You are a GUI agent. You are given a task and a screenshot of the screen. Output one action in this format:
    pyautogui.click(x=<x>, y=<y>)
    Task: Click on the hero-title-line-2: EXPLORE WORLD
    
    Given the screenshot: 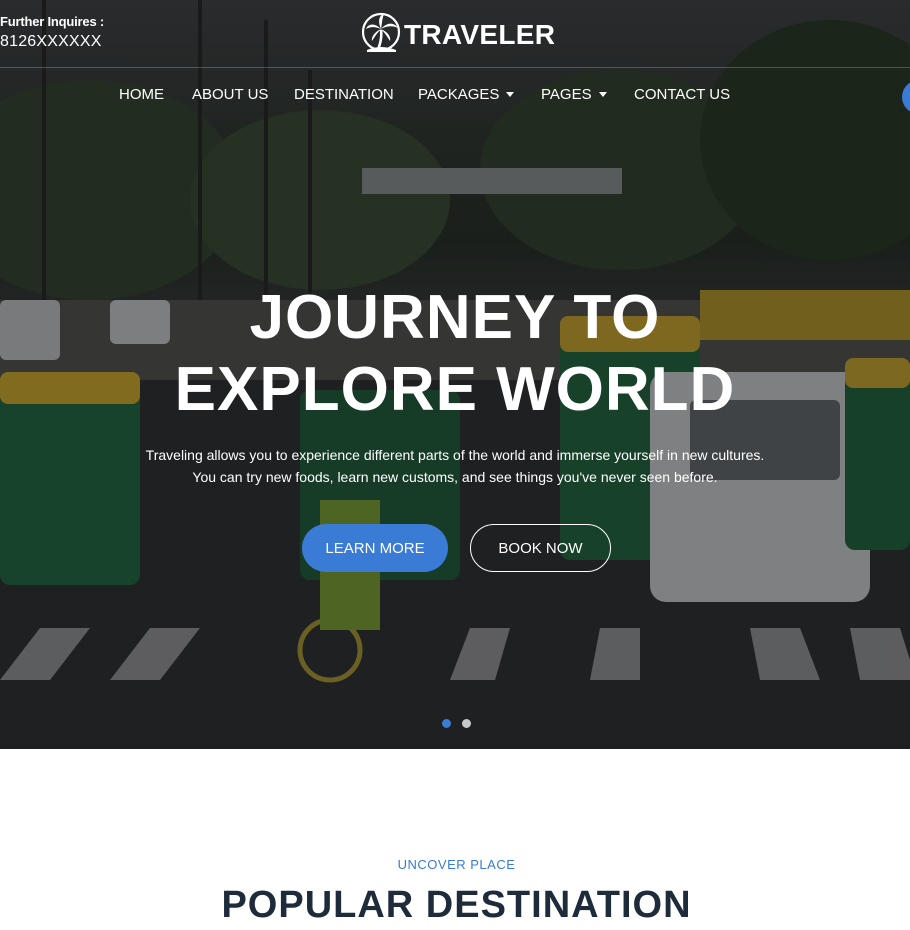 What is the action you would take?
    pyautogui.click(x=455, y=389)
    